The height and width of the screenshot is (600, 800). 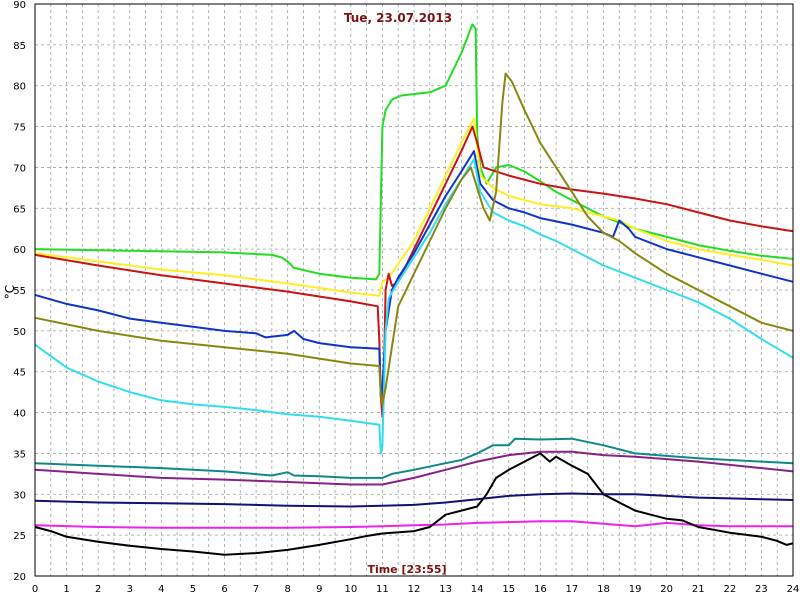 What do you see at coordinates (319, 589) in the screenshot?
I see `x-tick-label: 9` at bounding box center [319, 589].